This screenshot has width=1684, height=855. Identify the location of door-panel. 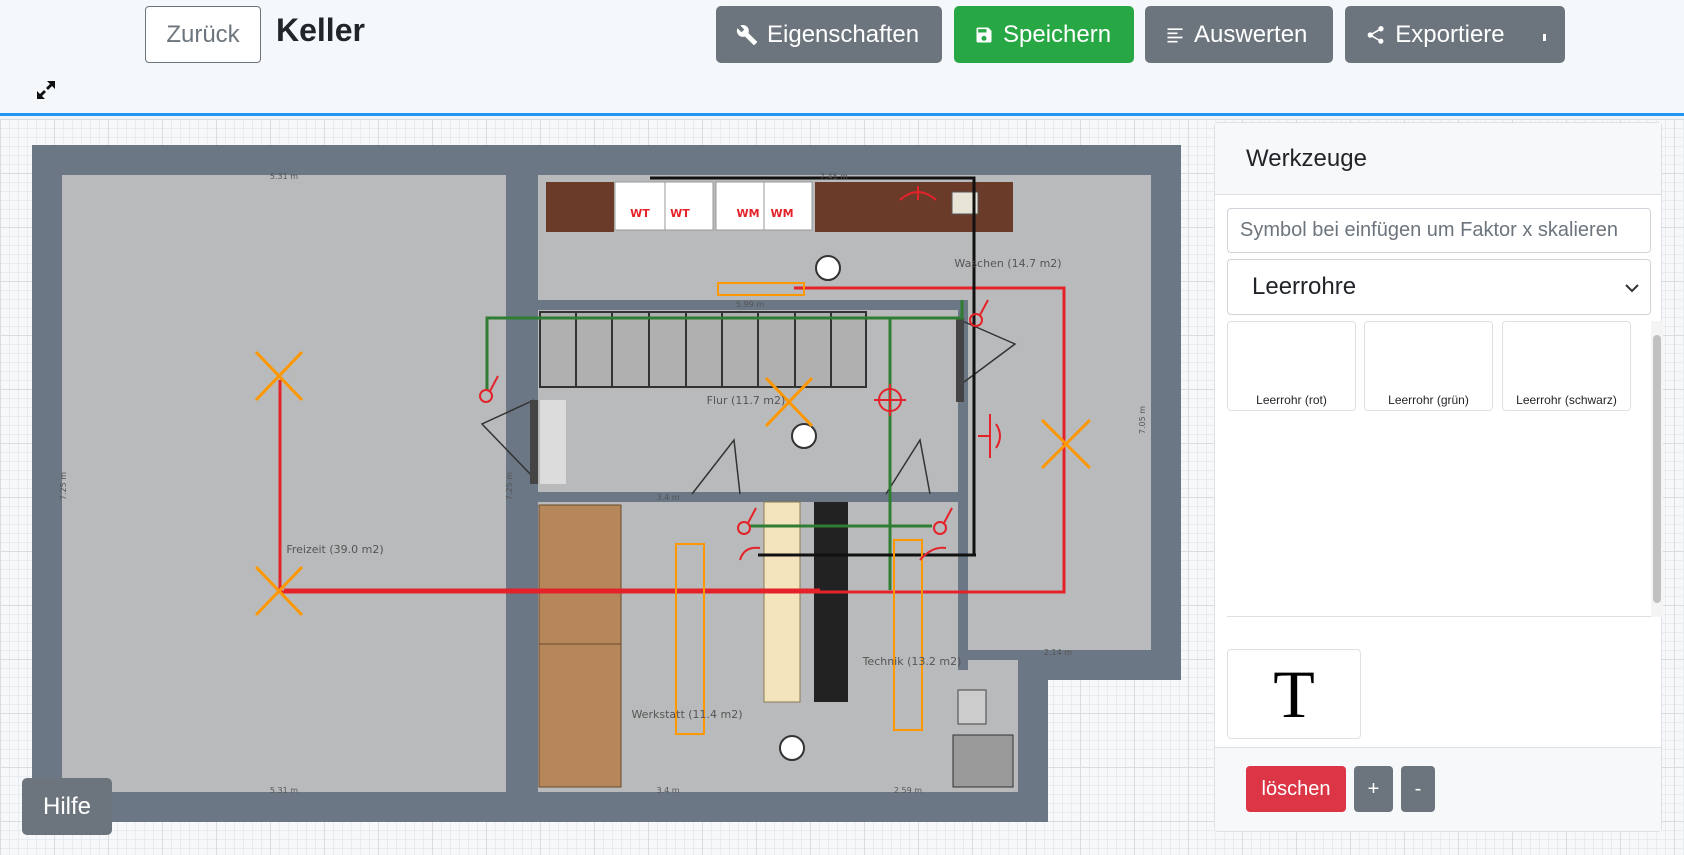
(553, 442).